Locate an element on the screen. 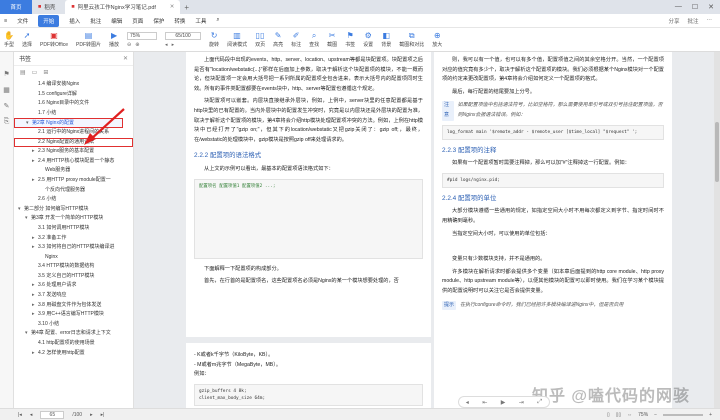 This screenshot has height=420, width=720. close-tab-icon: ✕ is located at coordinates (172, 7).